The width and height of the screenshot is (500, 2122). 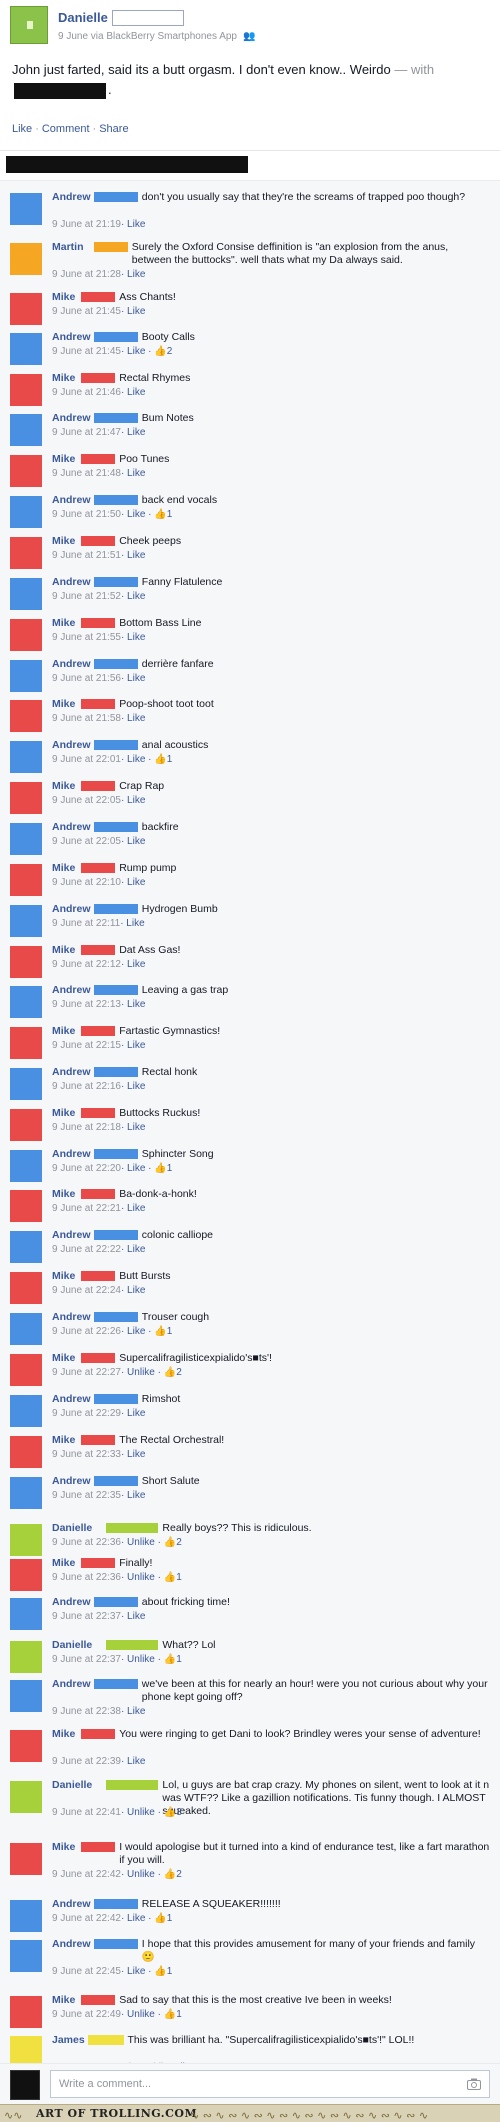 I want to click on commenter-name: Martin, so click(x=68, y=247).